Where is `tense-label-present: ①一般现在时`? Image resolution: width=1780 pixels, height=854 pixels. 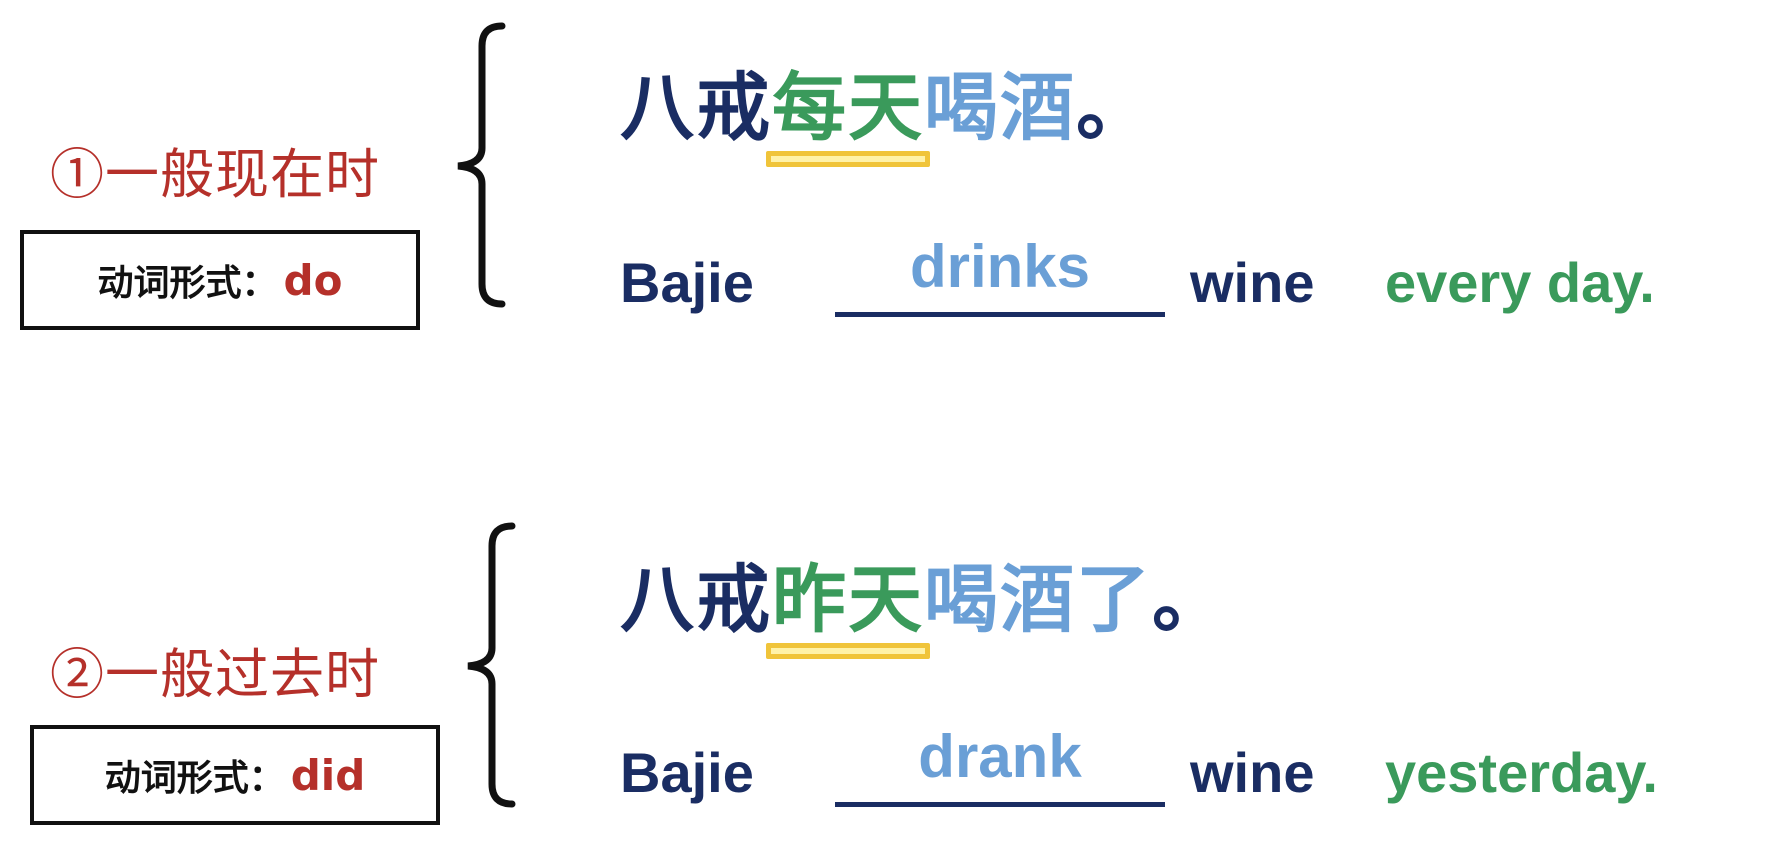
tense-label-present: ①一般现在时 is located at coordinates (215, 174).